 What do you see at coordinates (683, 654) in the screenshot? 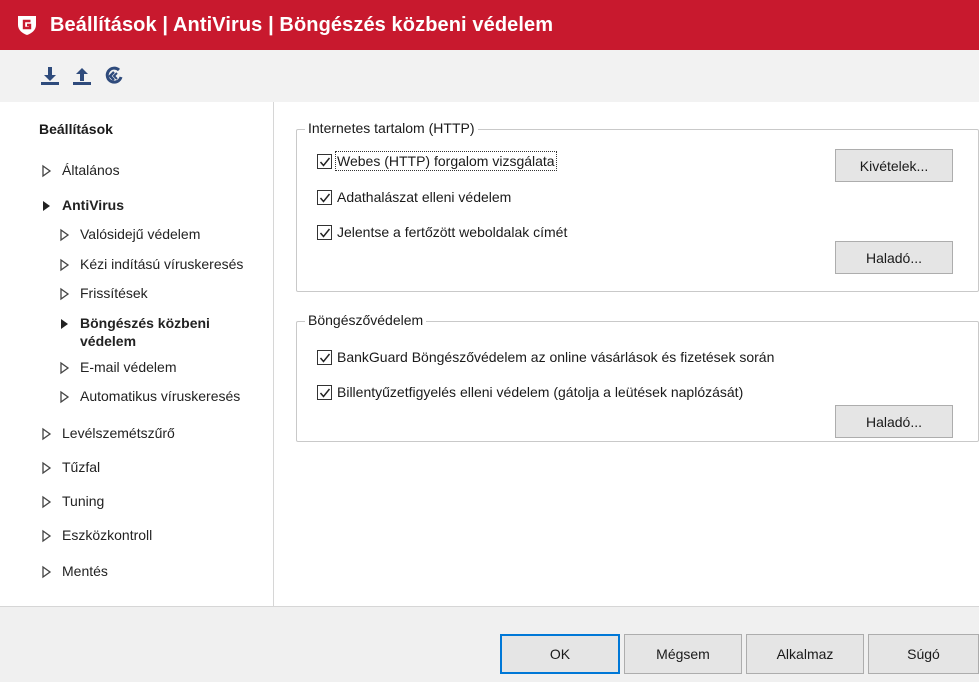
I see `cancel-button: Mégsem` at bounding box center [683, 654].